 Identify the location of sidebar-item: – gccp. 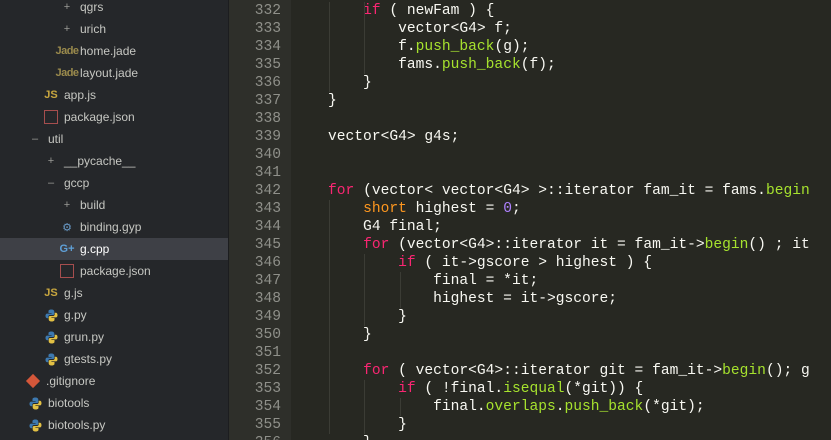
(114, 183).